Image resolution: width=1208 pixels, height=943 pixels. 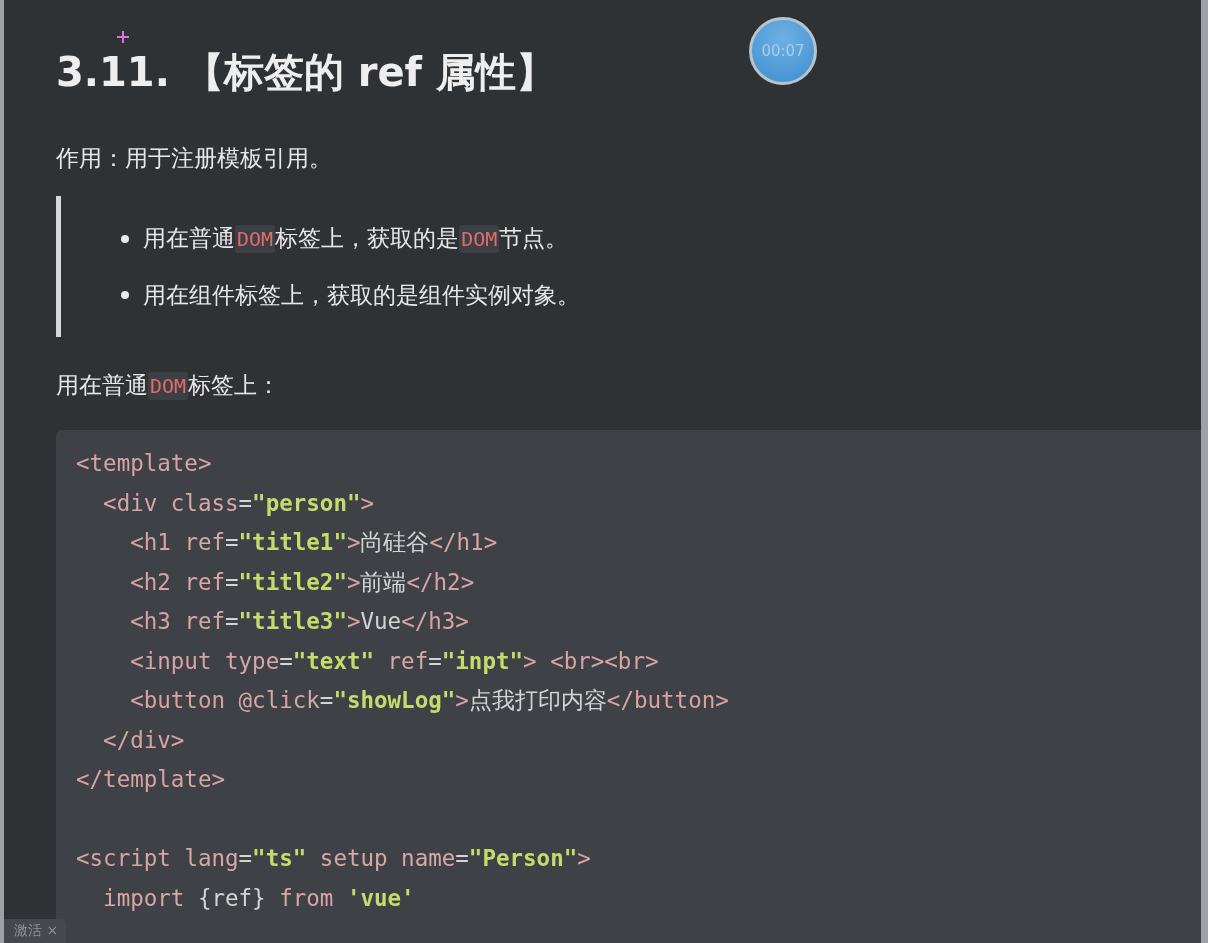 What do you see at coordinates (194, 158) in the screenshot?
I see `intro-text: 作用：用于注册模板引用。` at bounding box center [194, 158].